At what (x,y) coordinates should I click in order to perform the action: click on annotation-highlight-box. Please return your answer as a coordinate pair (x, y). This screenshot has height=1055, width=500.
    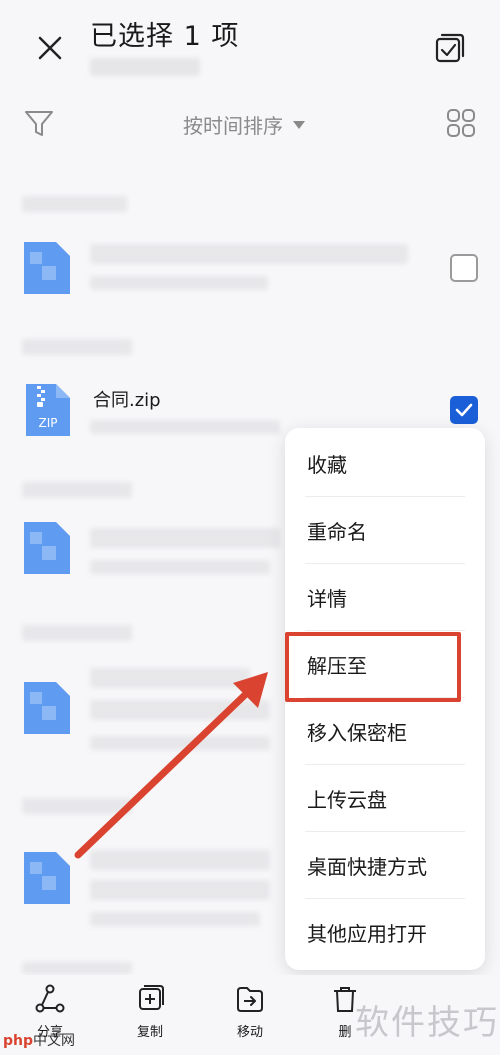
    Looking at the image, I should click on (373, 667).